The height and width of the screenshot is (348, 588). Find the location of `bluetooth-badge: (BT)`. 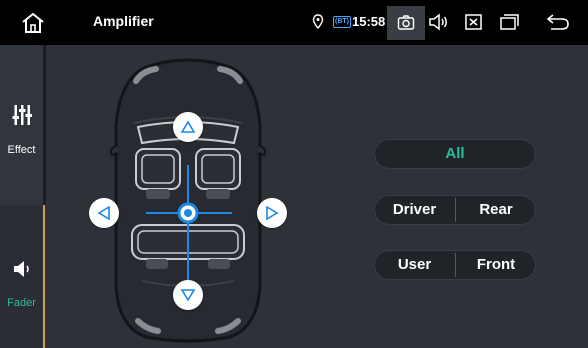

bluetooth-badge: (BT) is located at coordinates (342, 22).